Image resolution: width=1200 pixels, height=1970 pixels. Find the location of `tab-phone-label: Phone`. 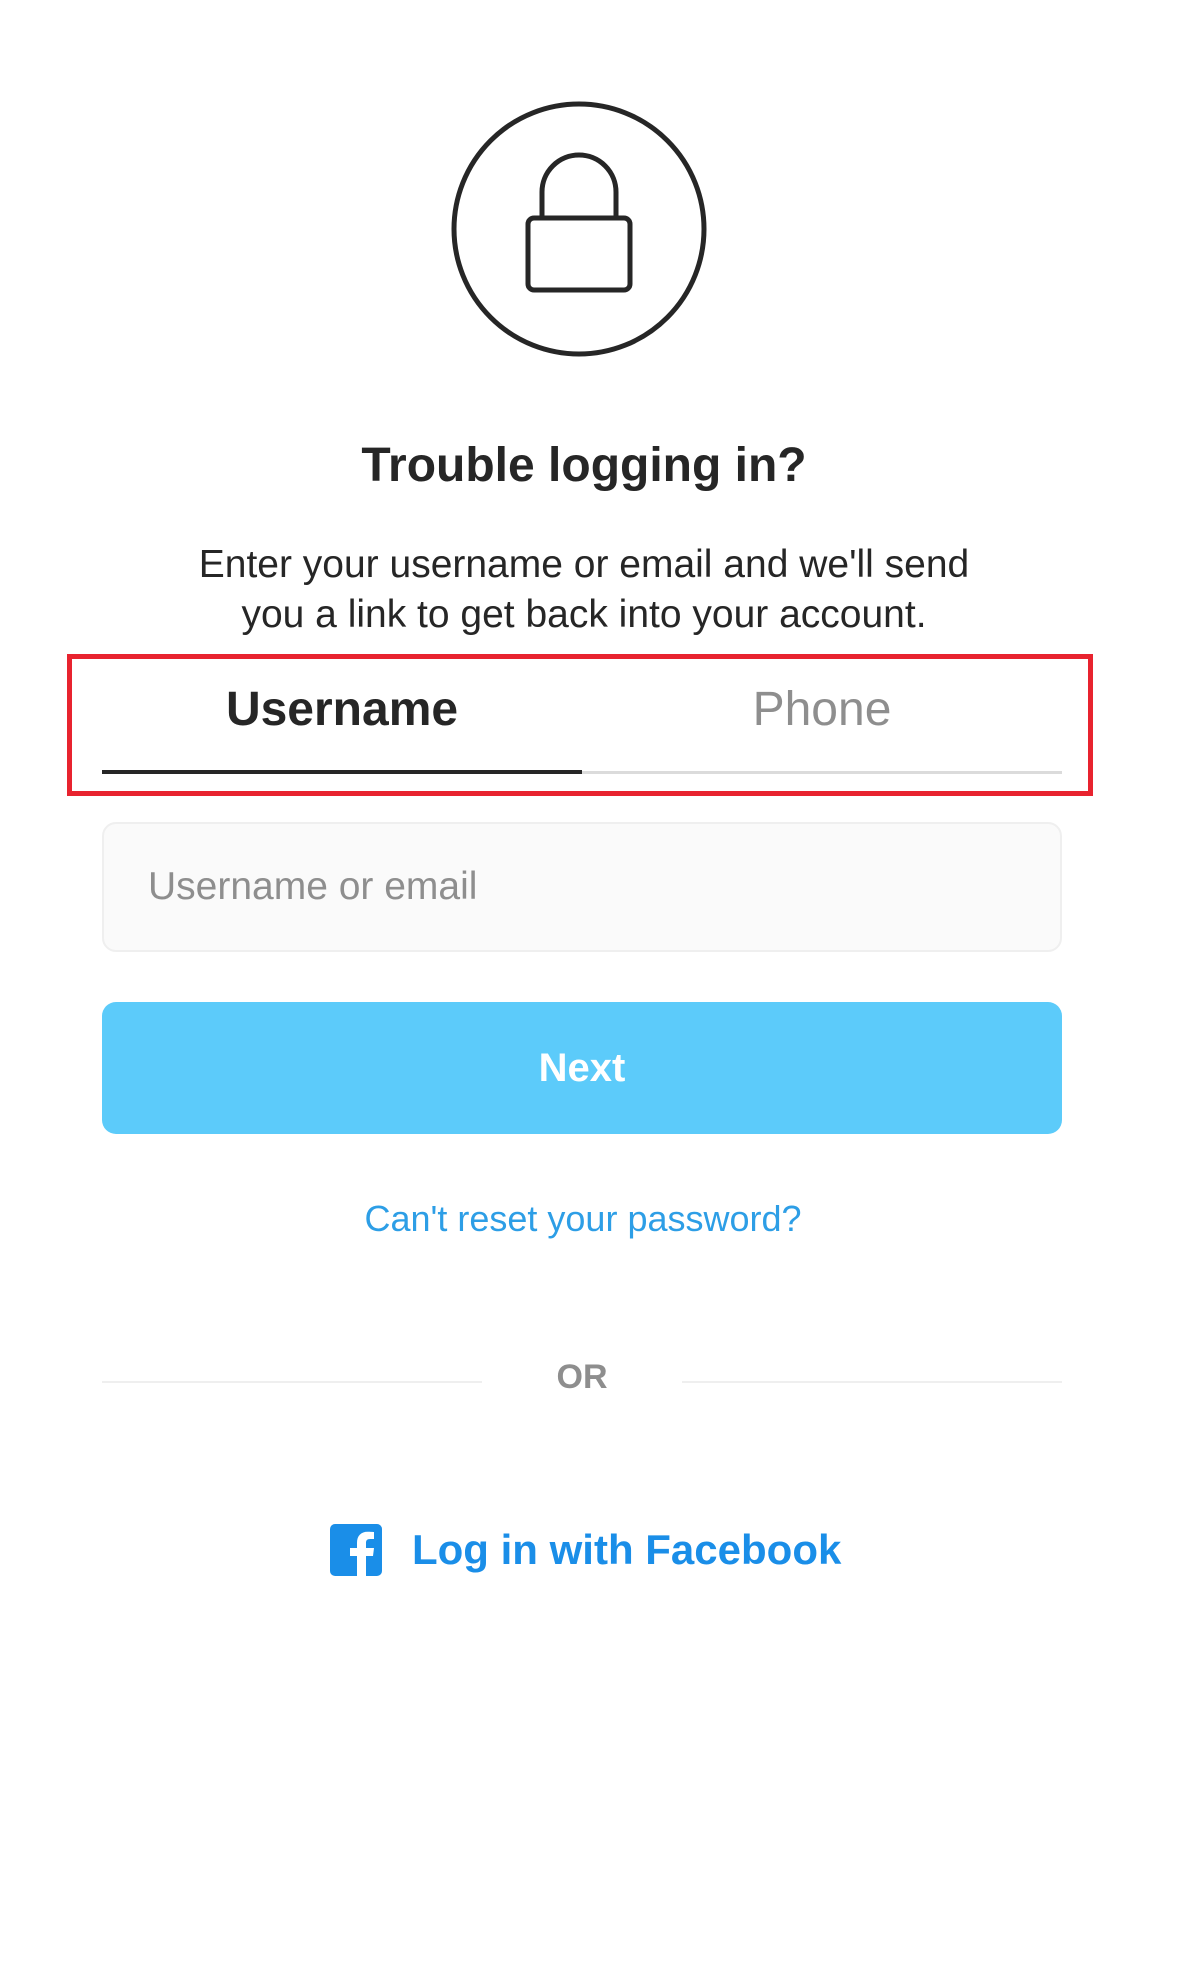

tab-phone-label: Phone is located at coordinates (822, 709).